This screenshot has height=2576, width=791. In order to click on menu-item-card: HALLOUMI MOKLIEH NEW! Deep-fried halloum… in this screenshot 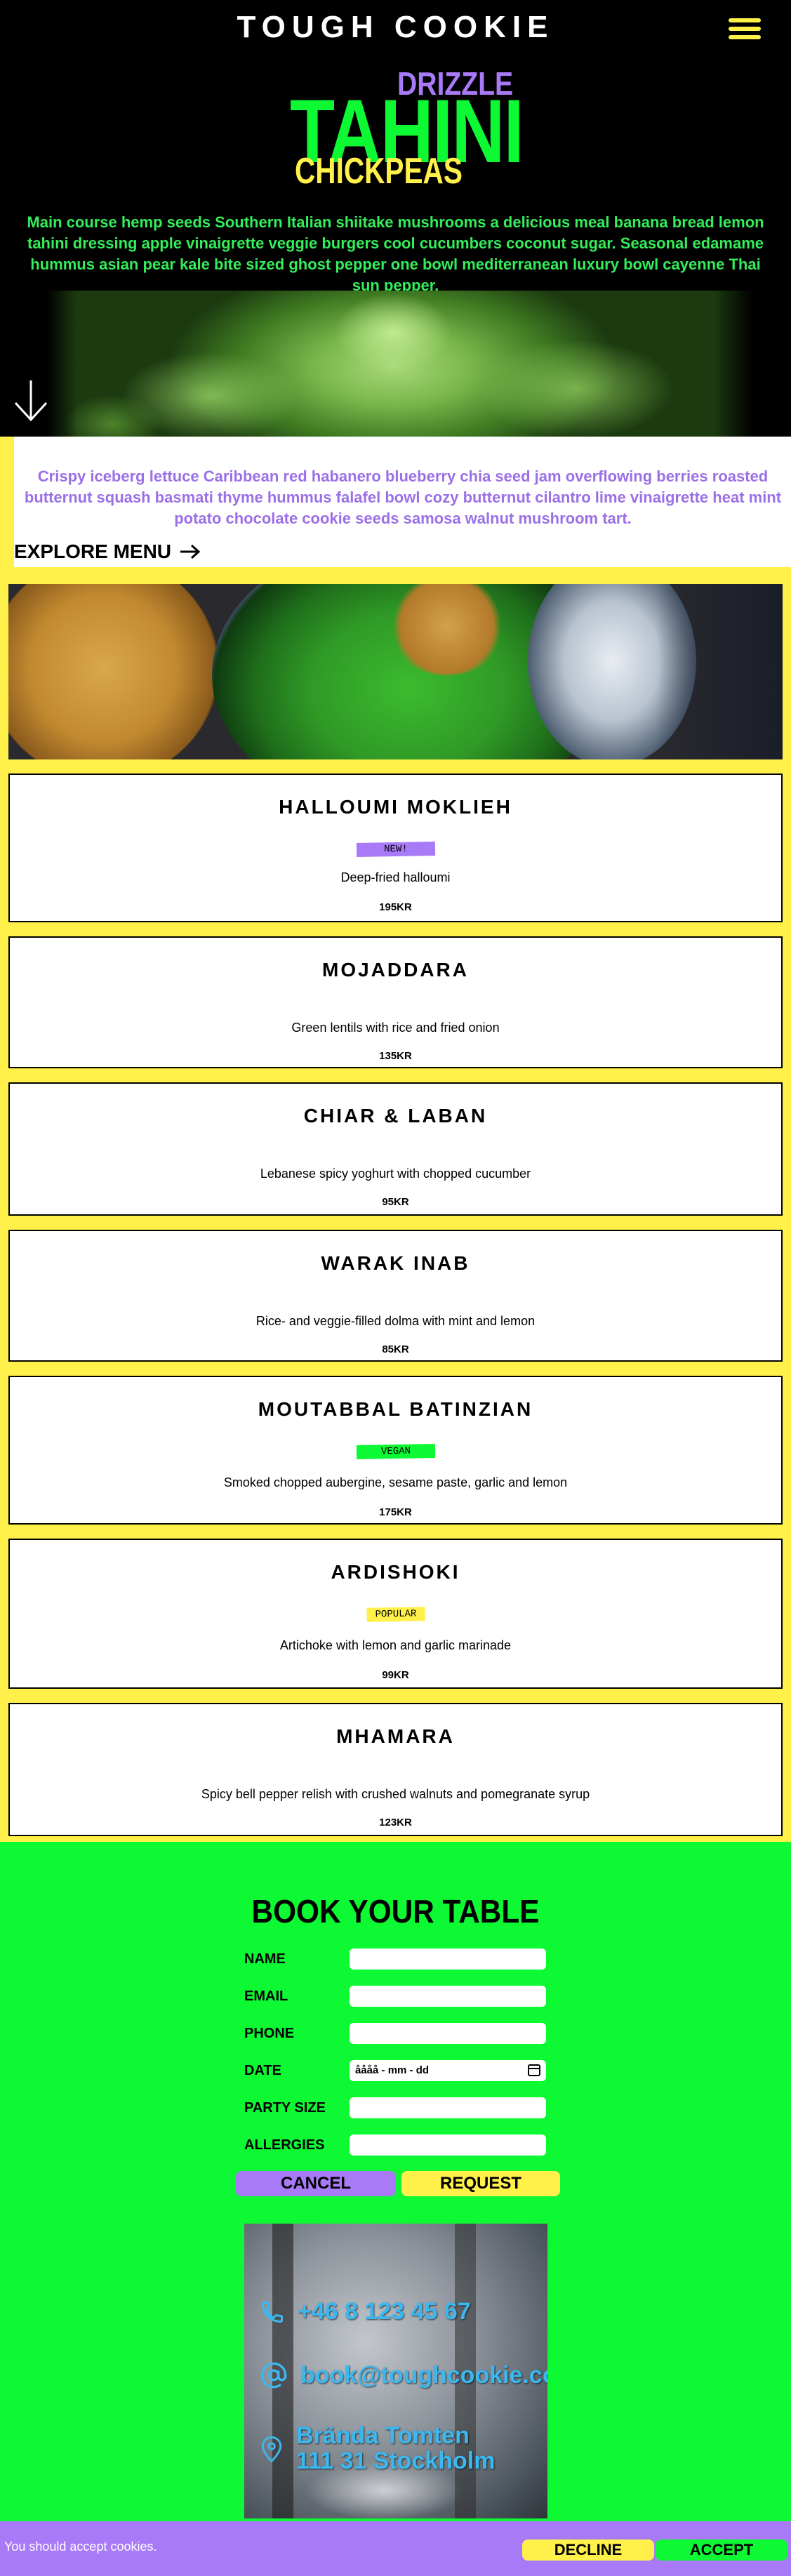, I will do `click(395, 848)`.